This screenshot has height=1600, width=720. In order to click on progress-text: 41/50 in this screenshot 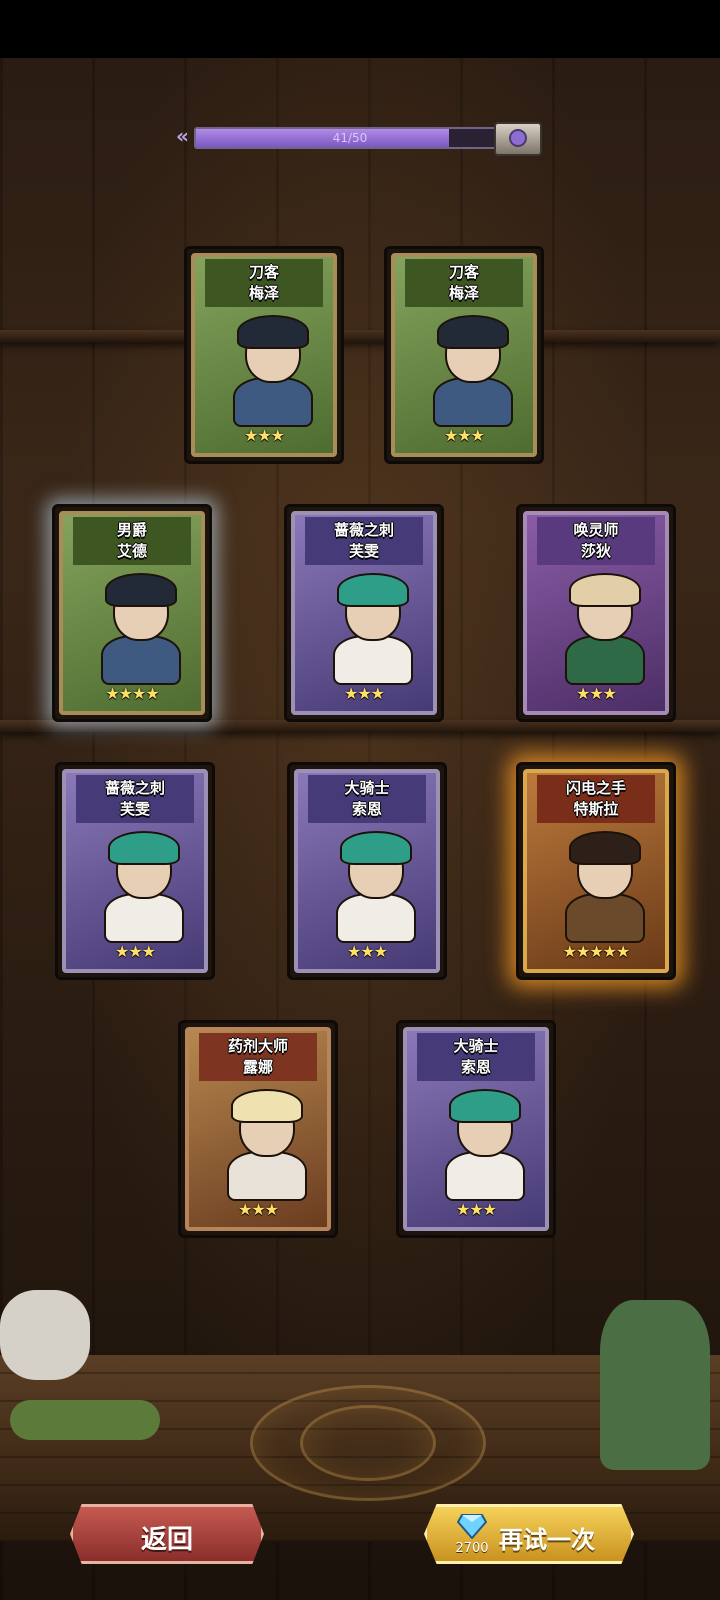, I will do `click(350, 138)`.